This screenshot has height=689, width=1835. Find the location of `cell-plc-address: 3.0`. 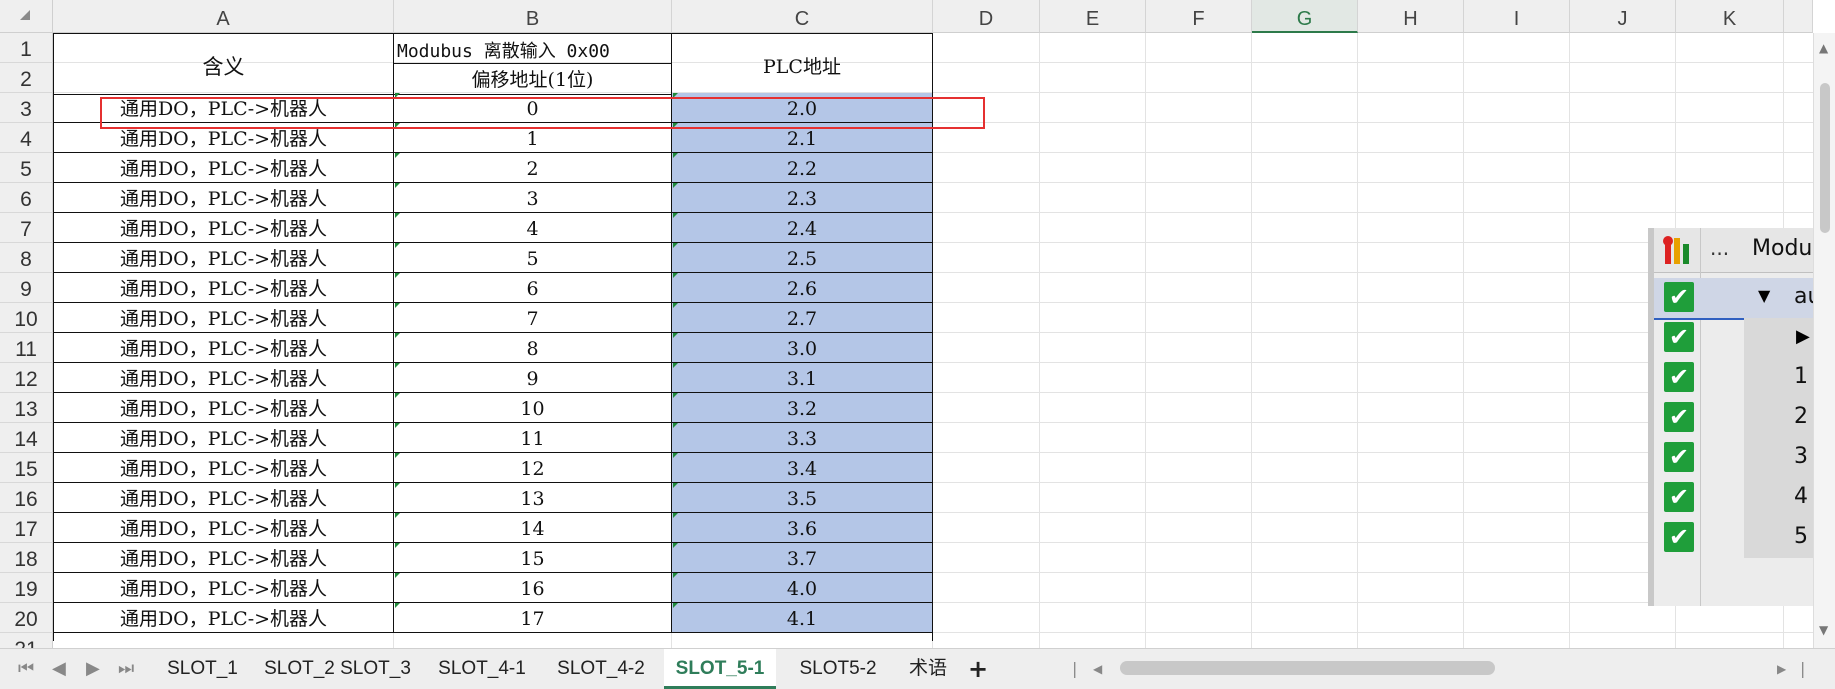

cell-plc-address: 3.0 is located at coordinates (802, 348).